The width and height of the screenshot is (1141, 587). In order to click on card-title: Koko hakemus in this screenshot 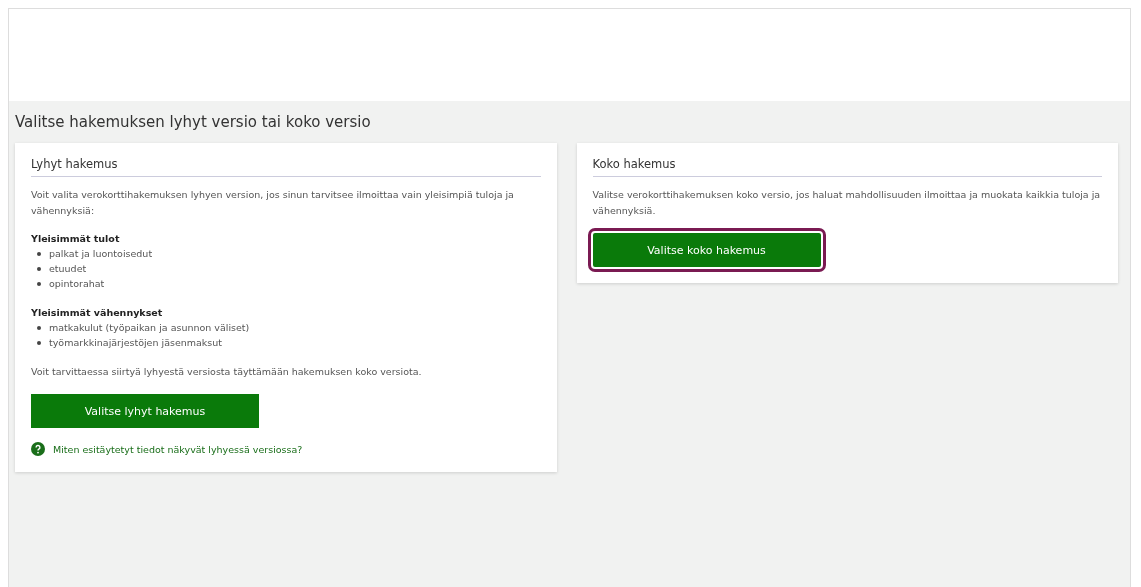, I will do `click(847, 167)`.